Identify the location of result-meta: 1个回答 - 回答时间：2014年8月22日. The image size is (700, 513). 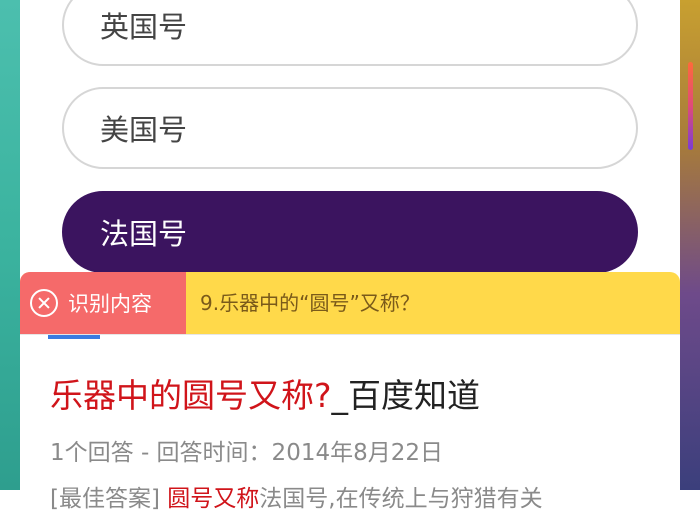
(246, 453).